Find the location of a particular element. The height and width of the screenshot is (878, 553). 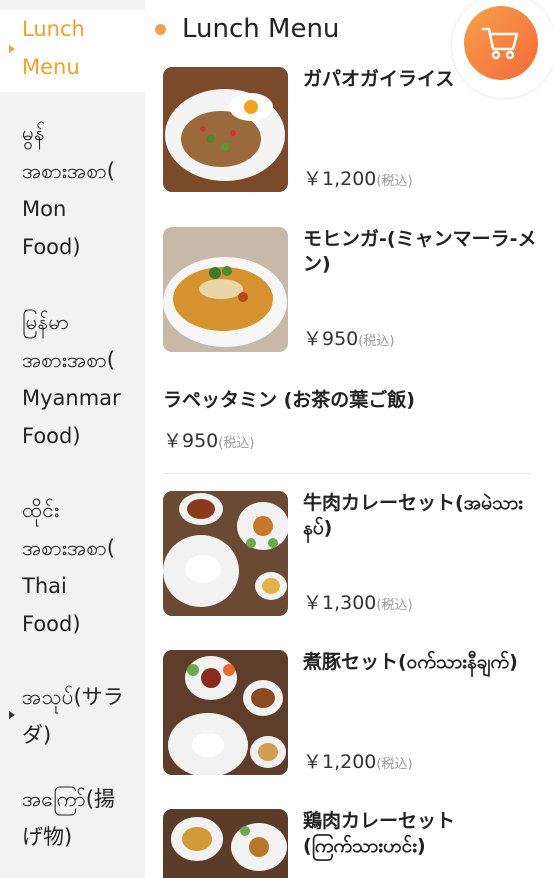

sidebar-item-salad: အသုပ်(サラ ダ) is located at coordinates (72, 716).